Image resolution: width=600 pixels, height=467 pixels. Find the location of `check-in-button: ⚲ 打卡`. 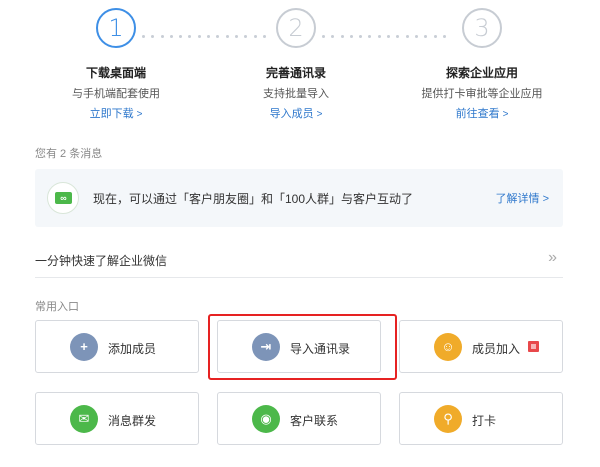

check-in-button: ⚲ 打卡 is located at coordinates (481, 418).